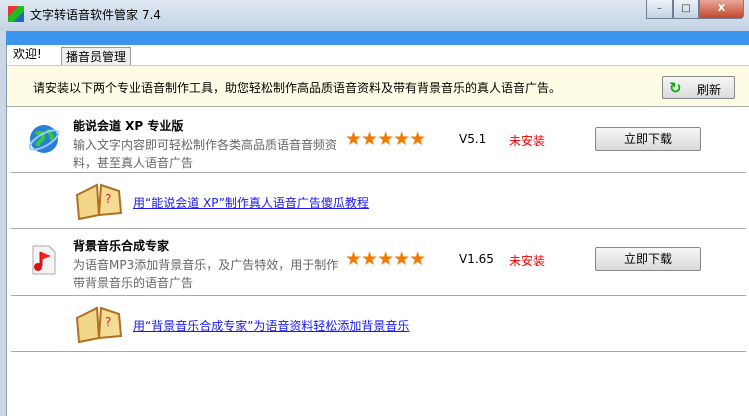 The height and width of the screenshot is (416, 749). I want to click on product-version: V1.65, so click(476, 259).